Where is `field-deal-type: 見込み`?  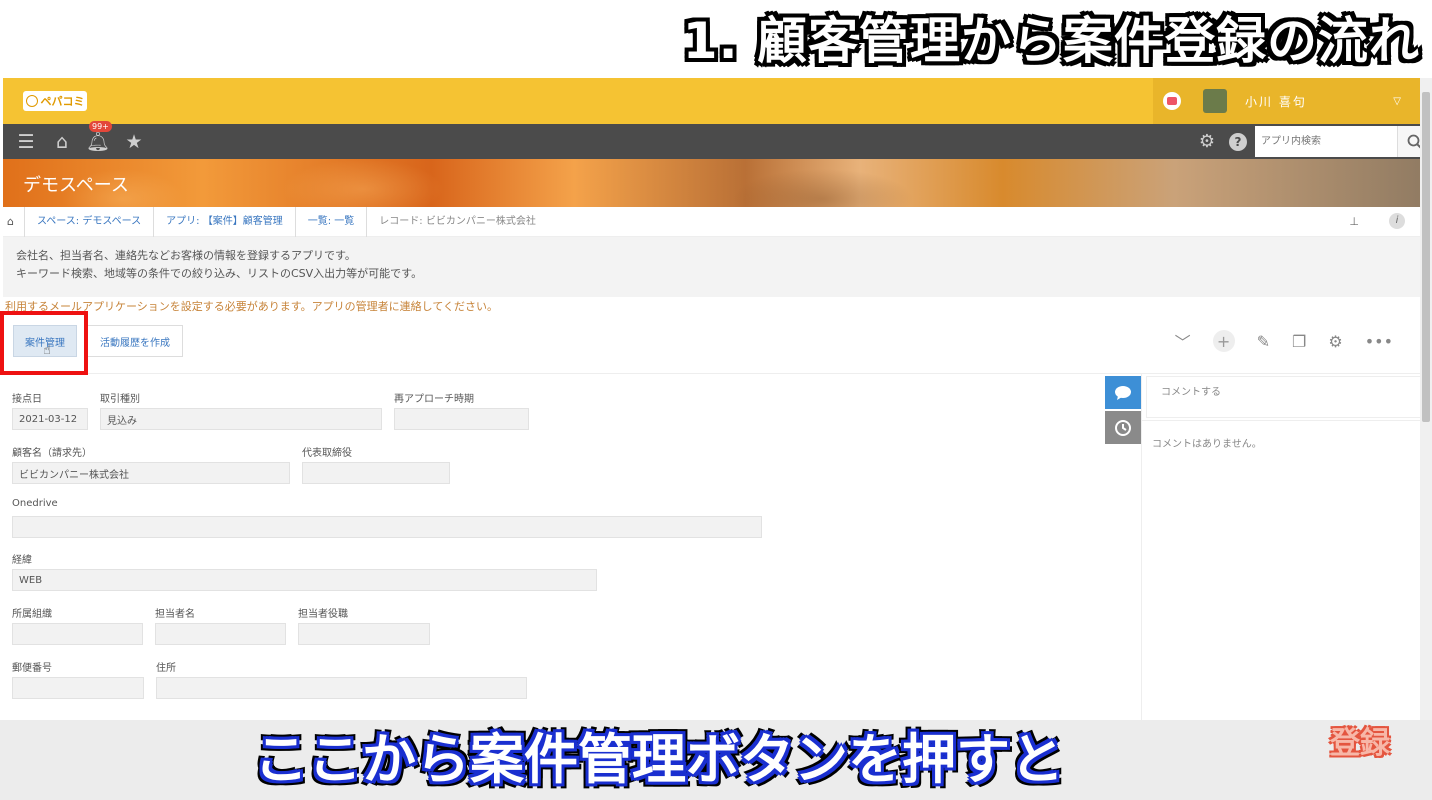 field-deal-type: 見込み is located at coordinates (241, 419).